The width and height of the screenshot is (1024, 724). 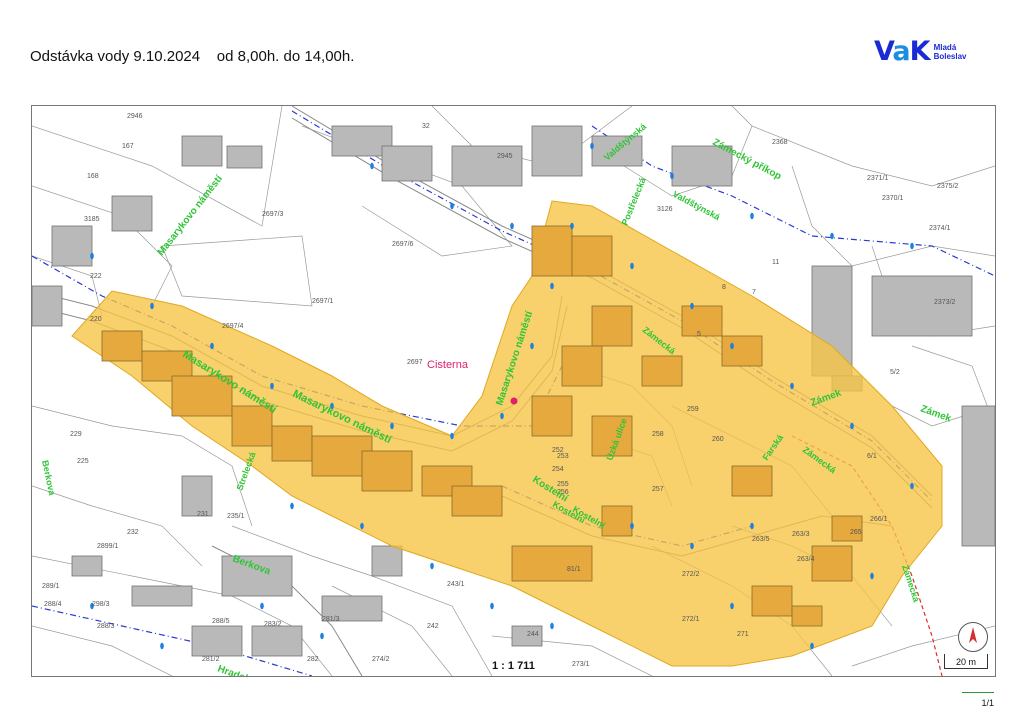 What do you see at coordinates (856, 532) in the screenshot?
I see `parcel-number: 265` at bounding box center [856, 532].